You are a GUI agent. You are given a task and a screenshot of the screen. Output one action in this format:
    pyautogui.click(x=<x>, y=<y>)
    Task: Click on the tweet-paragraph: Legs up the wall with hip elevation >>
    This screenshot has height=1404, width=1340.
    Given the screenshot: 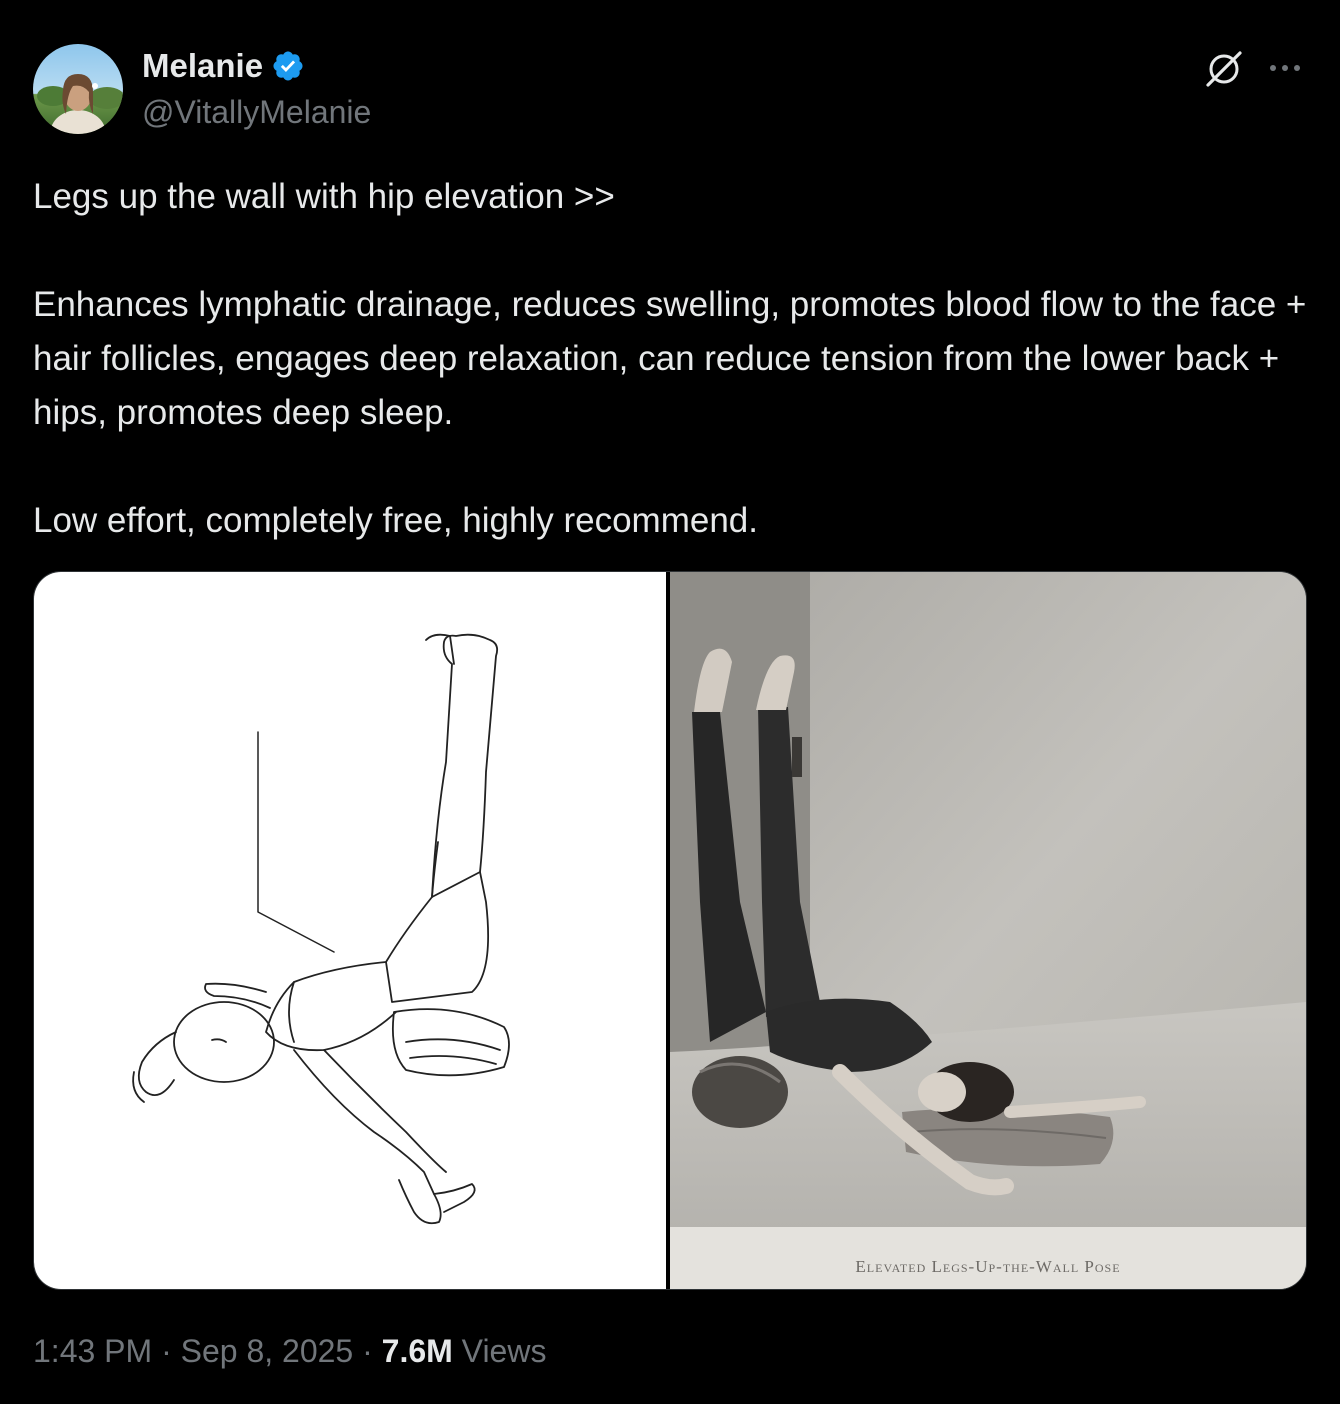 What is the action you would take?
    pyautogui.click(x=324, y=196)
    